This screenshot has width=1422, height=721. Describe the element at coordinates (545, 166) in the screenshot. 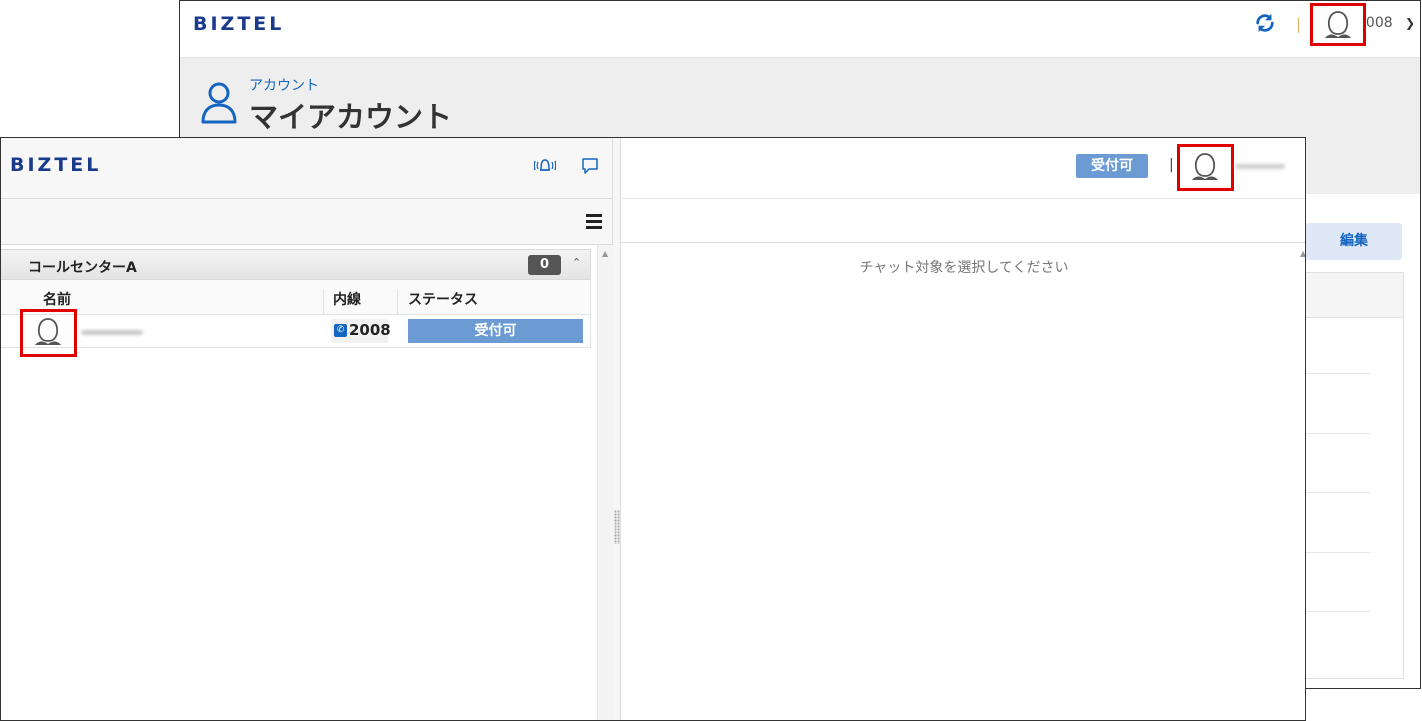

I see `notification-icon` at that location.